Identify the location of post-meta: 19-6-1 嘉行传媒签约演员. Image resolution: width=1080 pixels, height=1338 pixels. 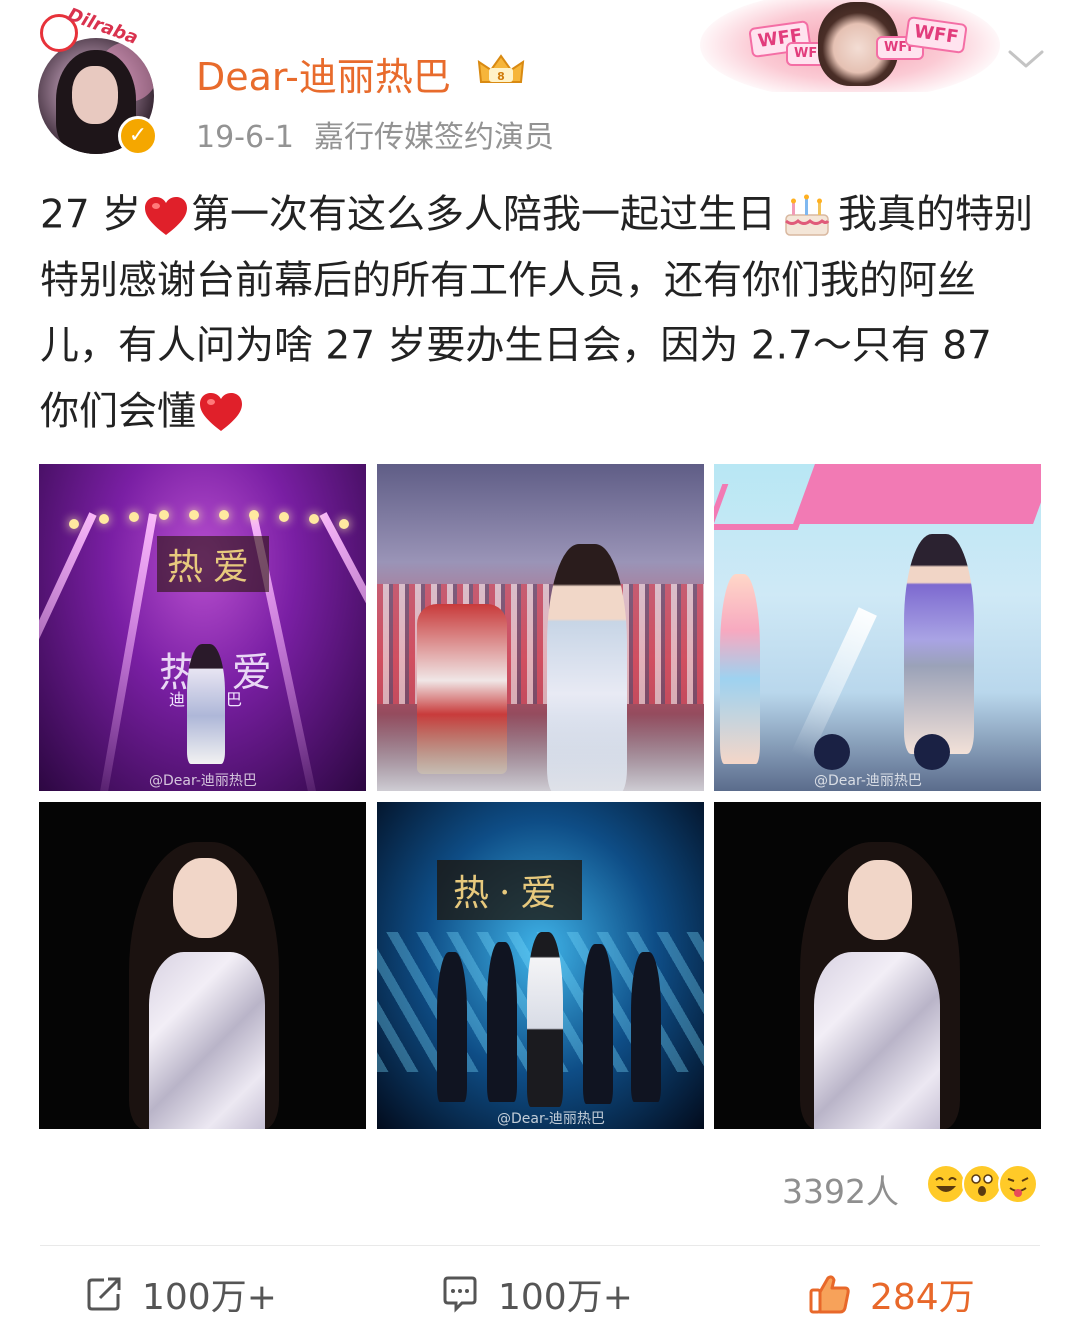
(375, 134).